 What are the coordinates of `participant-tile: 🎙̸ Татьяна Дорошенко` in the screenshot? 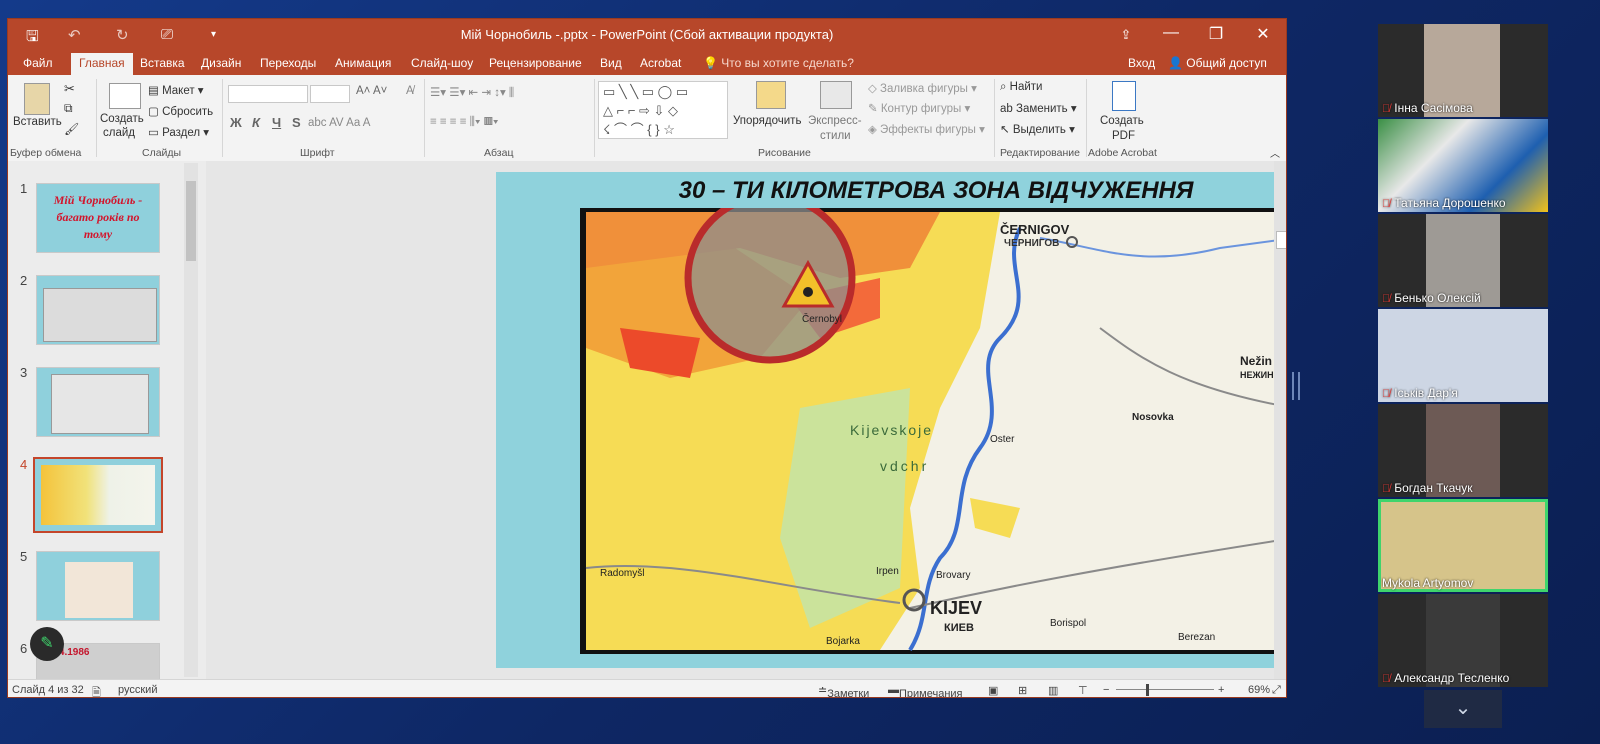 It's located at (1463, 165).